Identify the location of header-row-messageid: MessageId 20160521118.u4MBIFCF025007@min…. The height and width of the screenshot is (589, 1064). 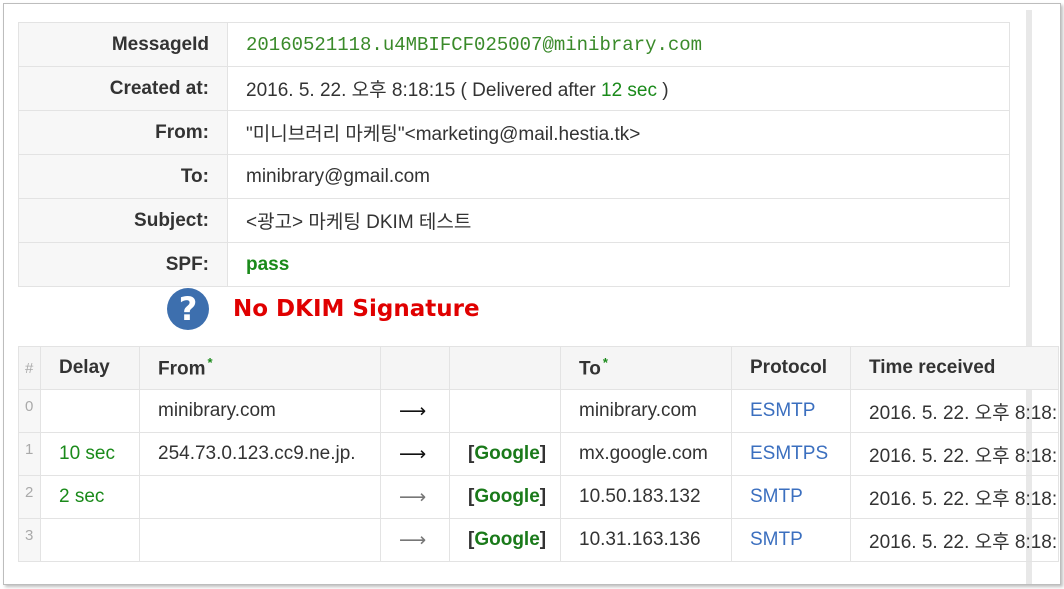
(514, 44).